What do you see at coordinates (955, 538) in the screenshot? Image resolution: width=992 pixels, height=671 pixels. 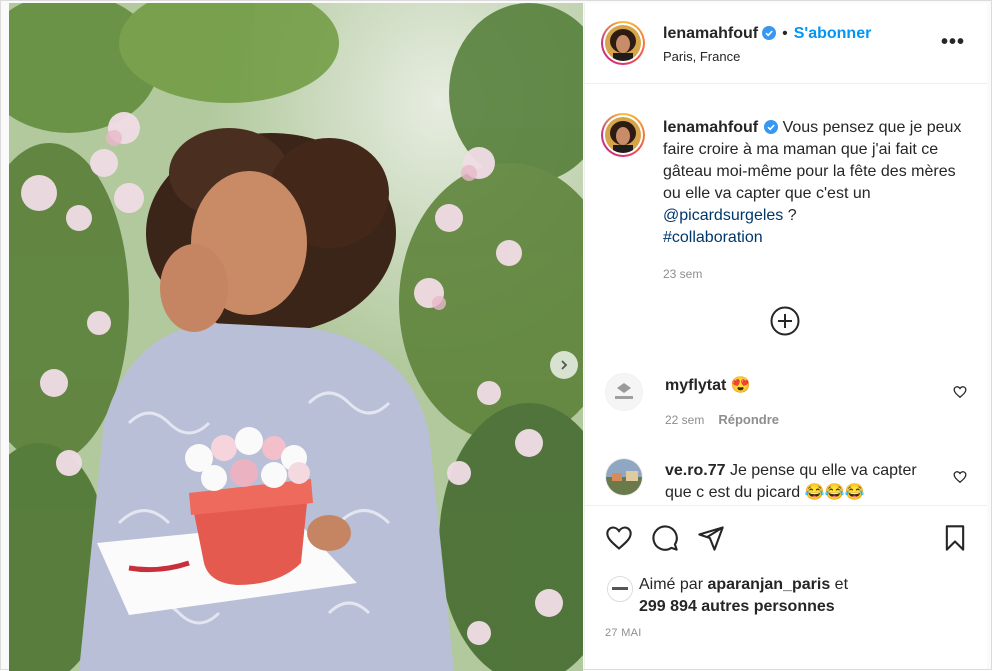 I see `save-icon` at bounding box center [955, 538].